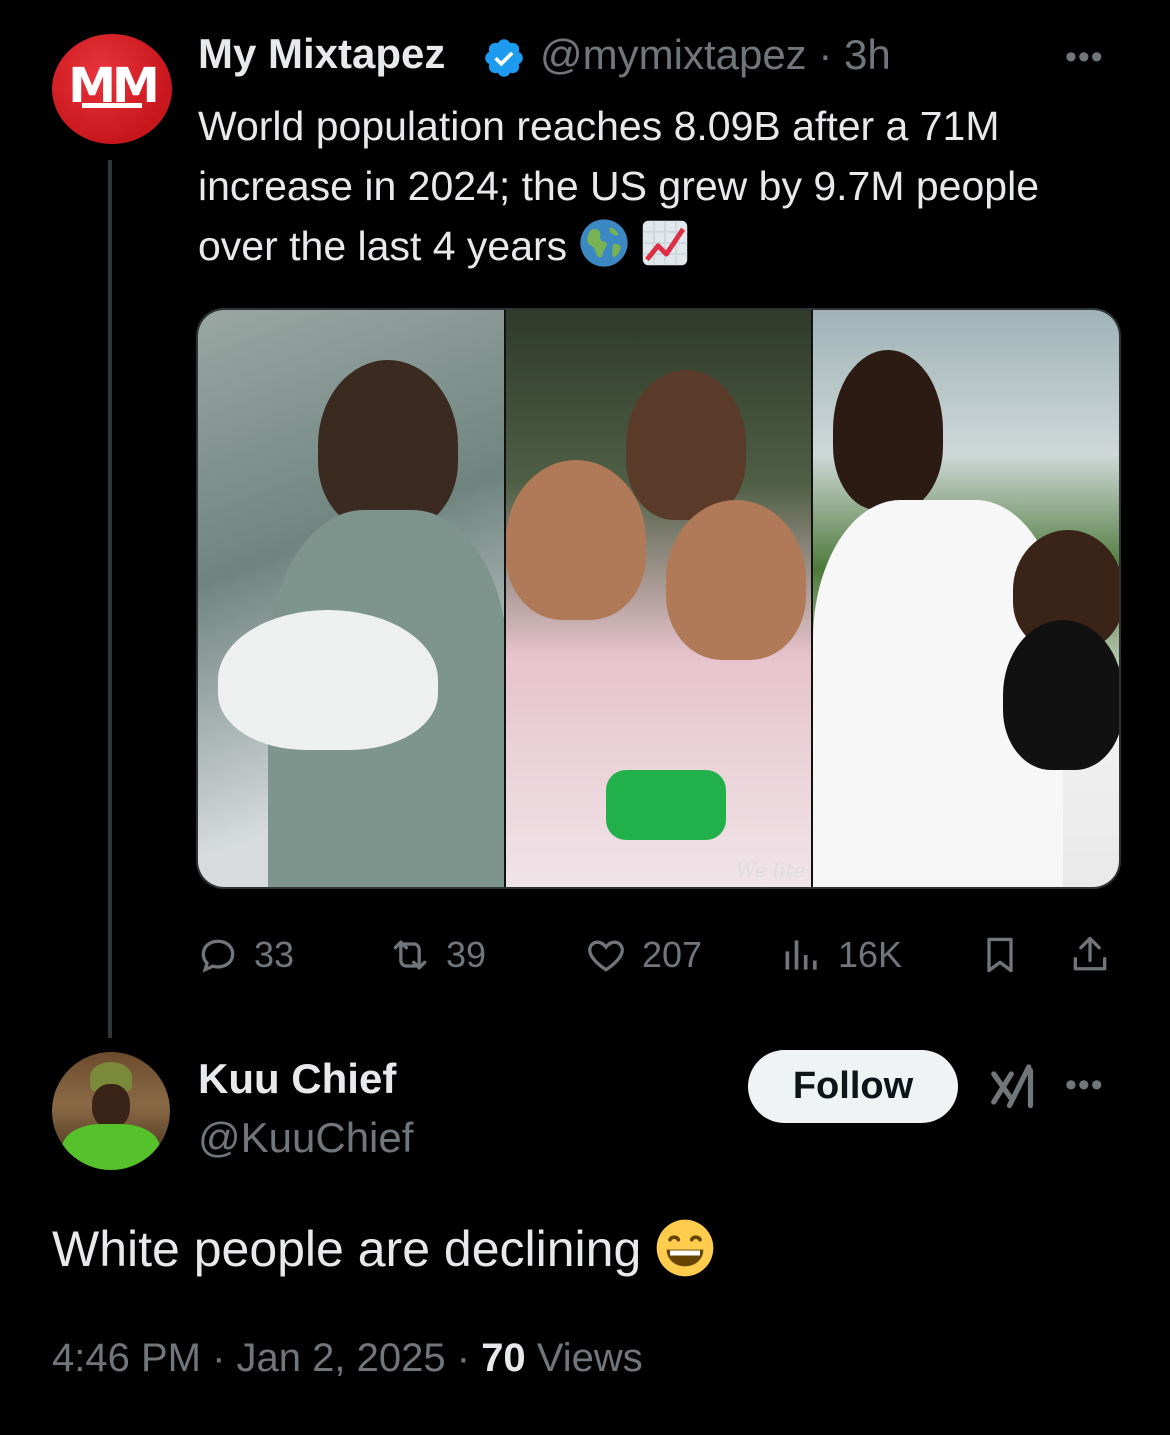 The width and height of the screenshot is (1170, 1435). I want to click on author-handle-and-time: @mymixtapez · 3h, so click(715, 55).